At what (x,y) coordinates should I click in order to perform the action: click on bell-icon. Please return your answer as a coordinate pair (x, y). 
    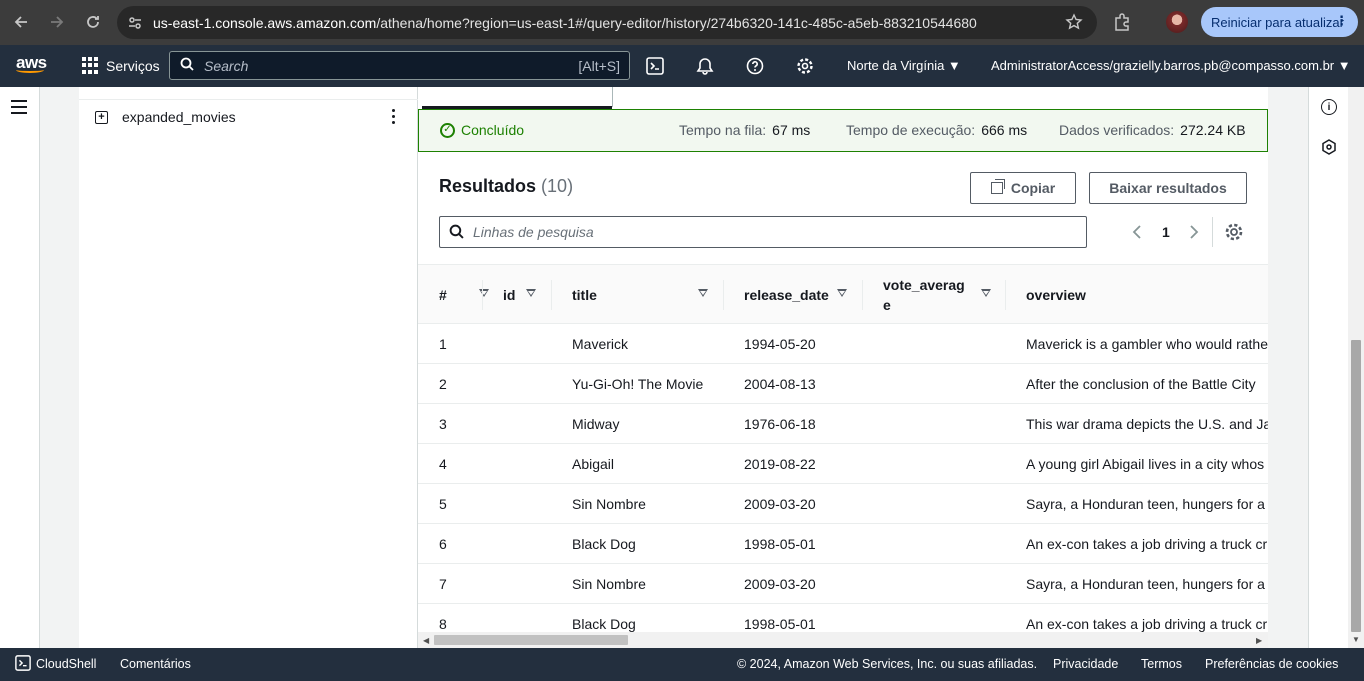
    Looking at the image, I should click on (705, 66).